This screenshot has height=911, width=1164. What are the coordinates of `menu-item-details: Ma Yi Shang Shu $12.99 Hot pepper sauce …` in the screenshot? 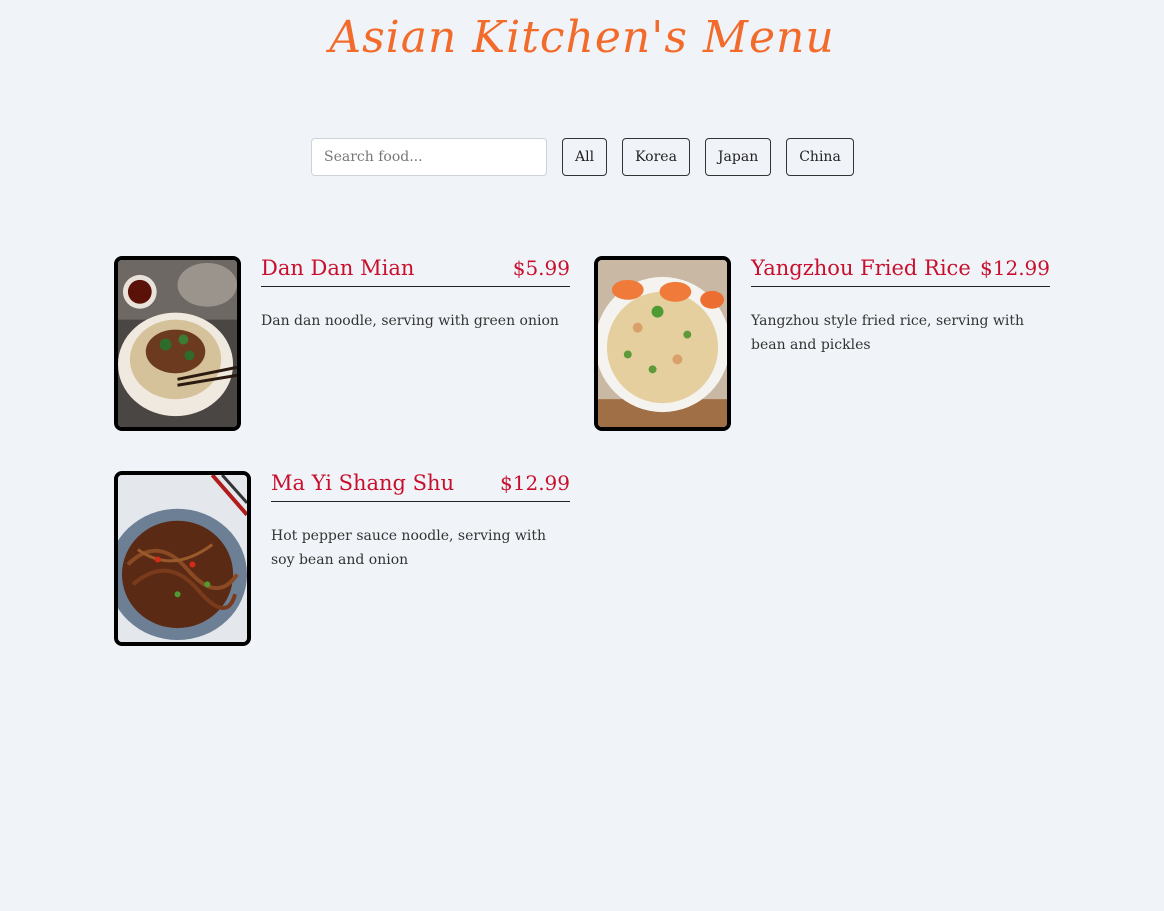 It's located at (420, 558).